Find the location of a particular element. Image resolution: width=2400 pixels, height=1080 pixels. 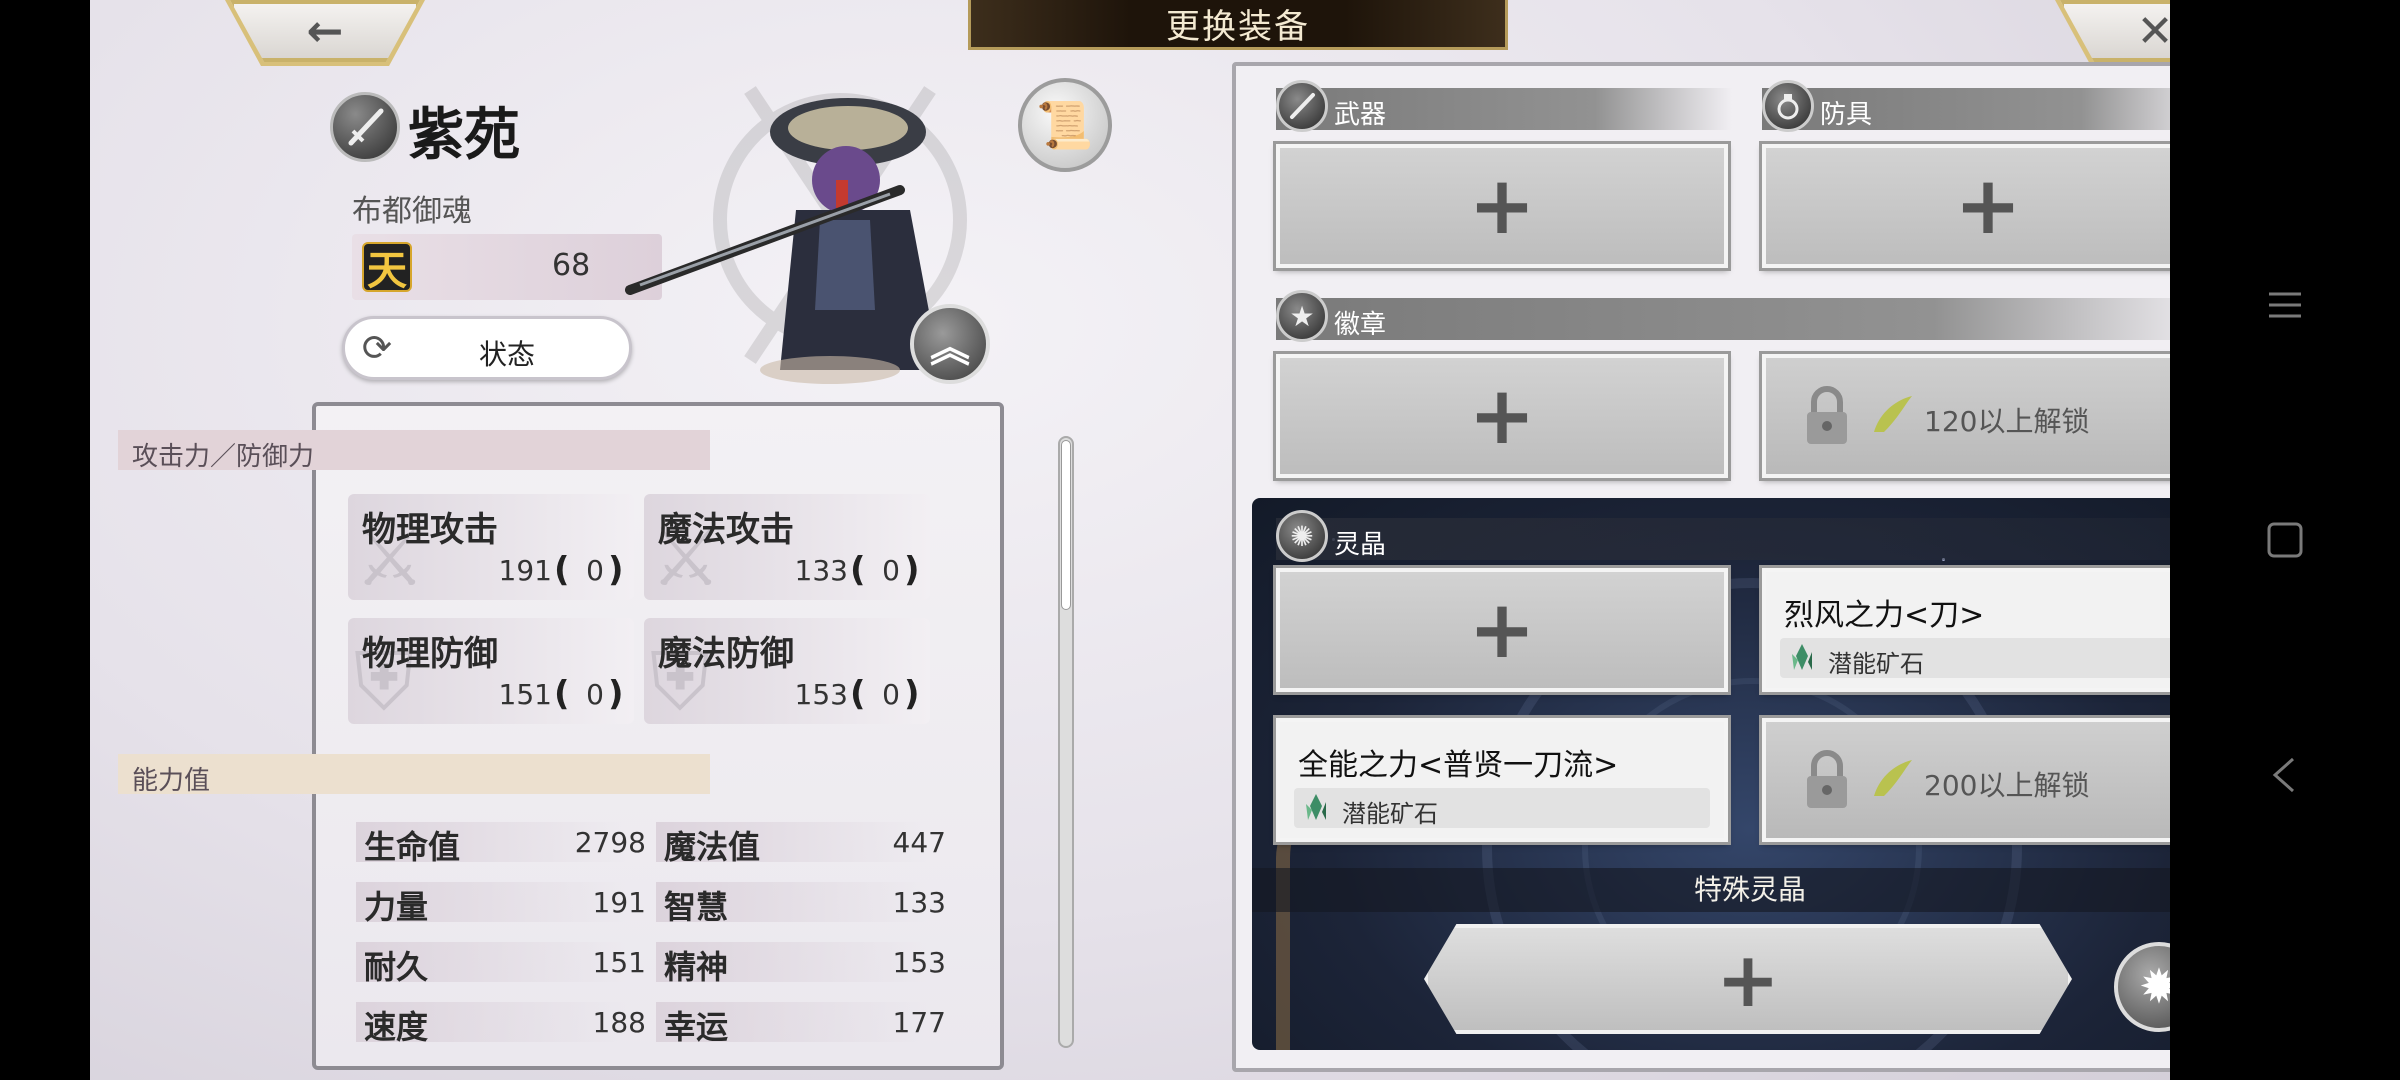

page-title: 更换装备 is located at coordinates (1238, 25).